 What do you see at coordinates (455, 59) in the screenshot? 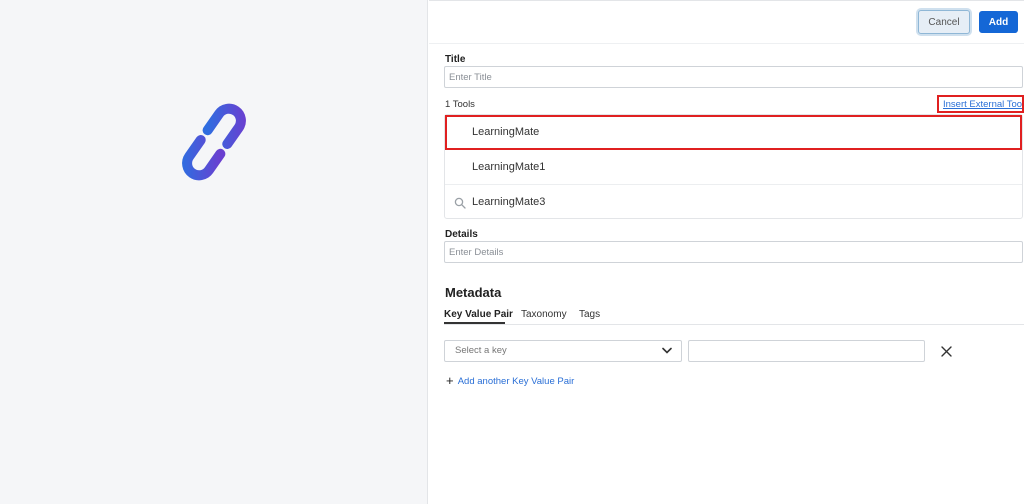
I see `title-label: Title` at bounding box center [455, 59].